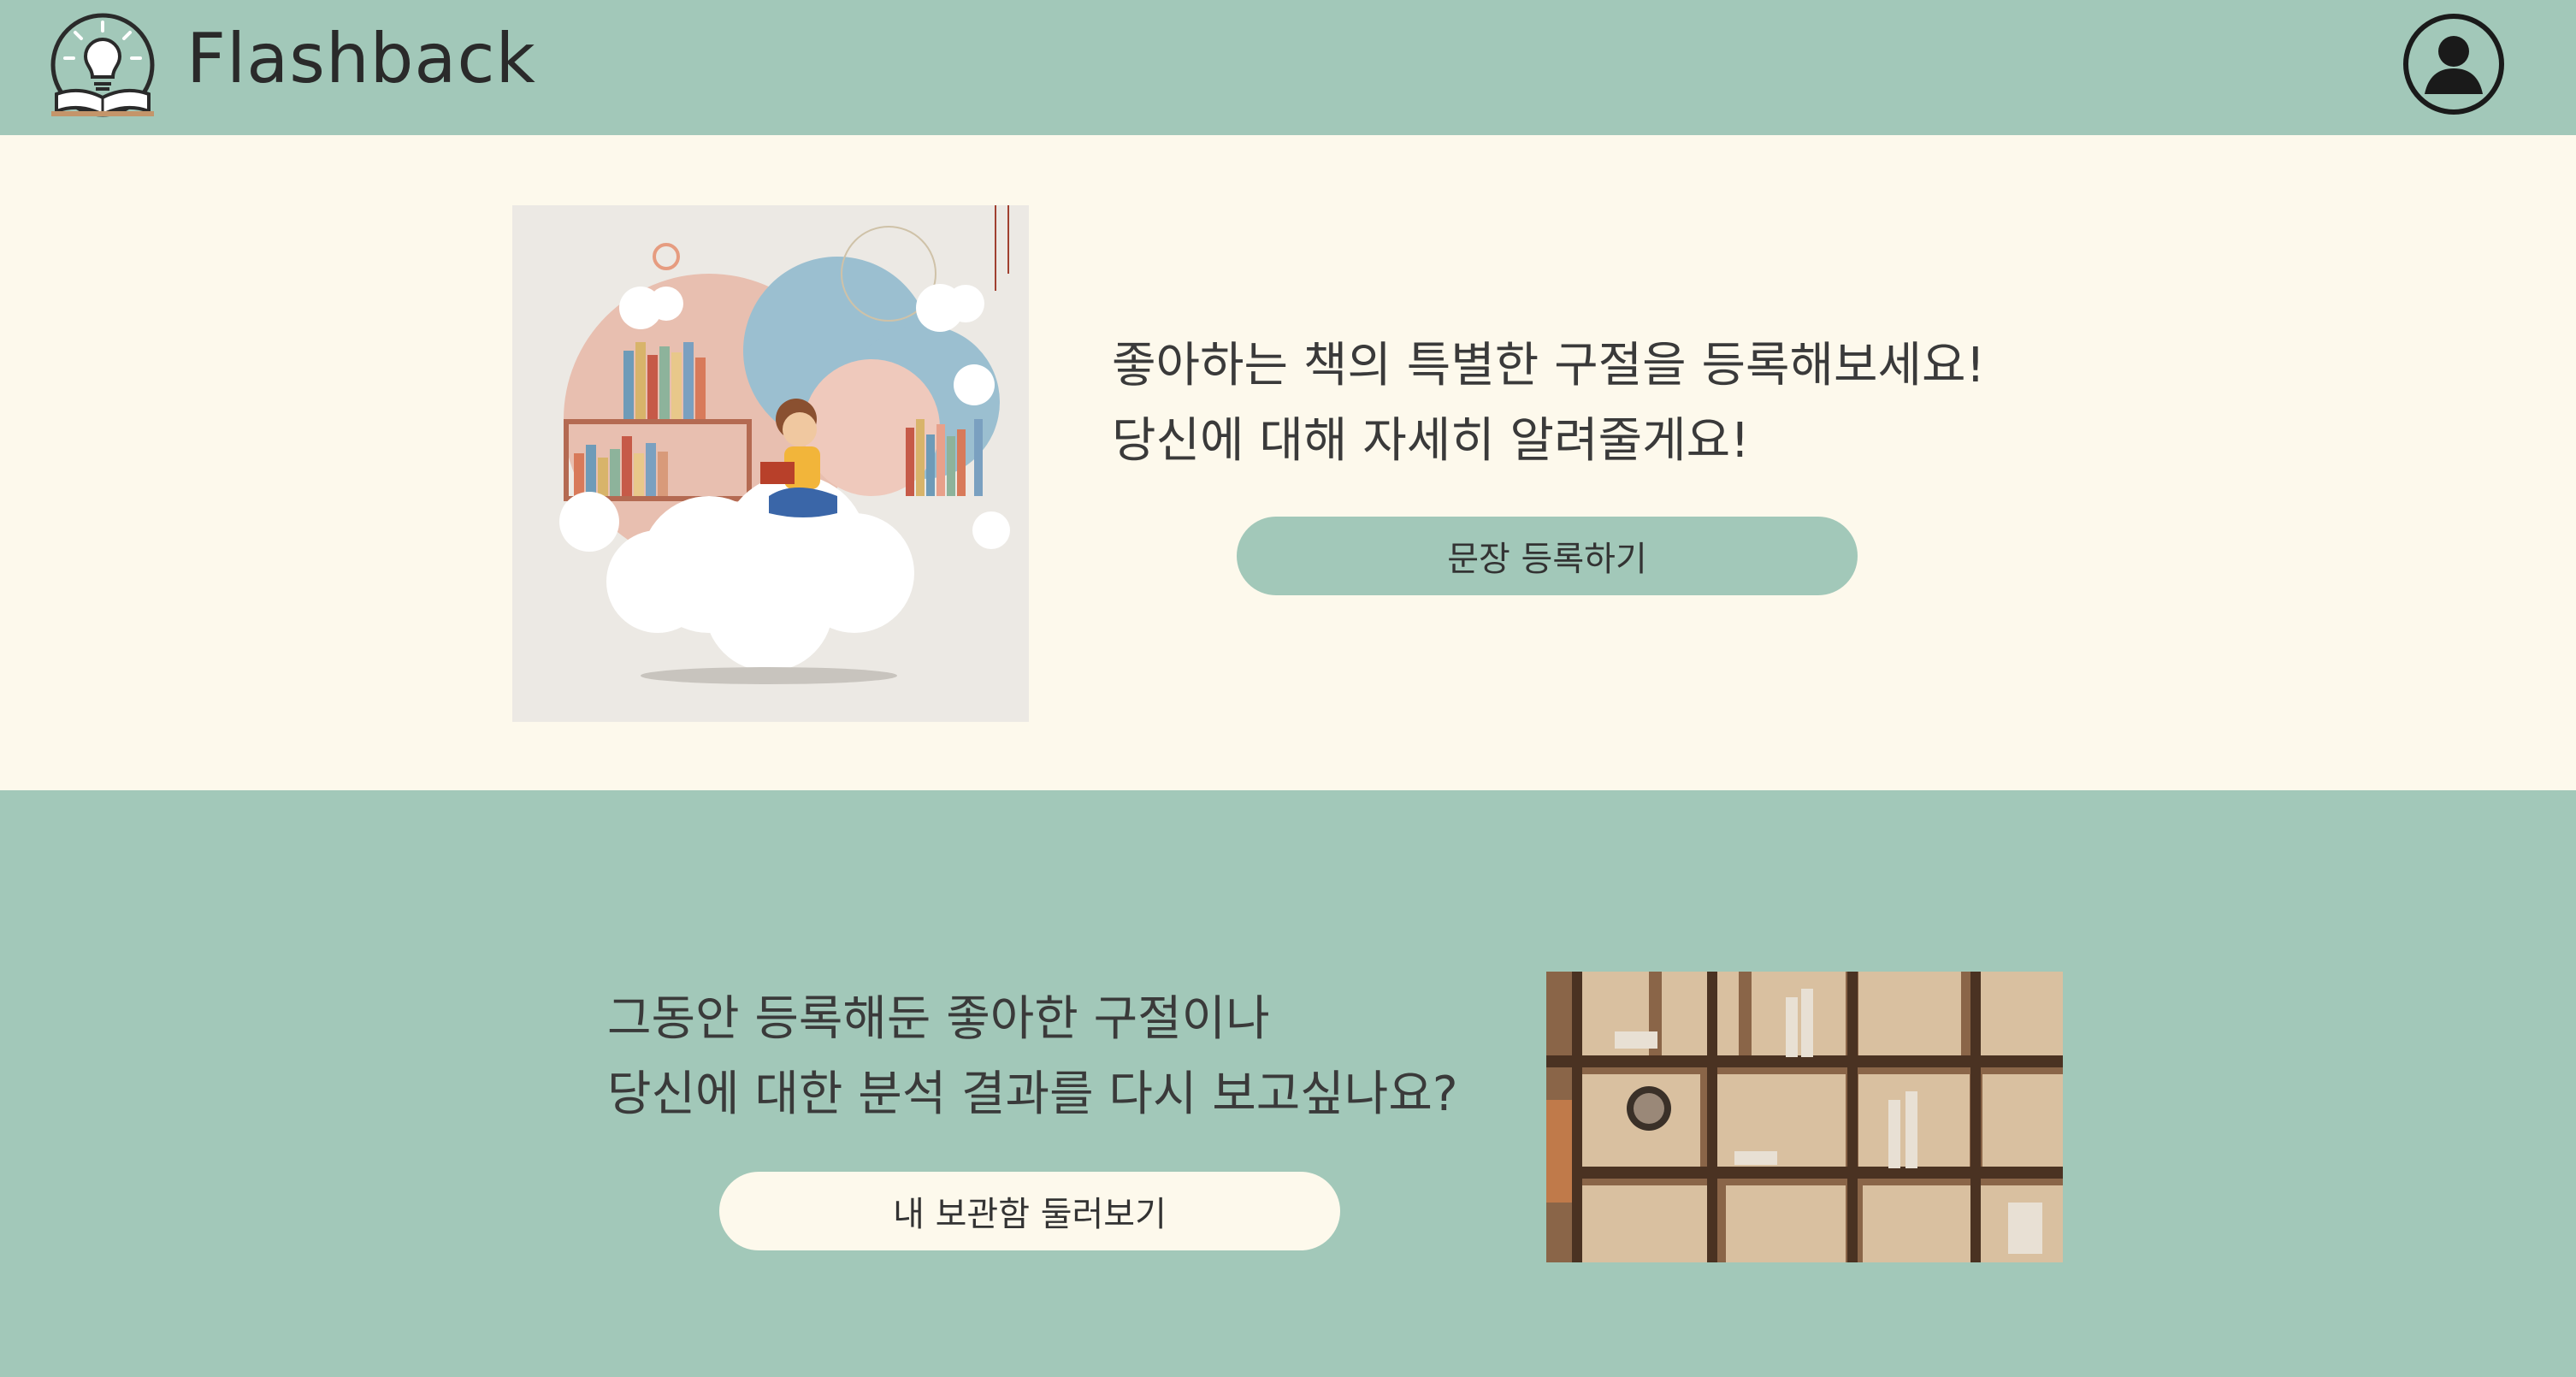 Image resolution: width=2576 pixels, height=1377 pixels. What do you see at coordinates (938, 1019) in the screenshot?
I see `archive-prompt-line1: 그동안 등록해둔 좋아한 구절이나` at bounding box center [938, 1019].